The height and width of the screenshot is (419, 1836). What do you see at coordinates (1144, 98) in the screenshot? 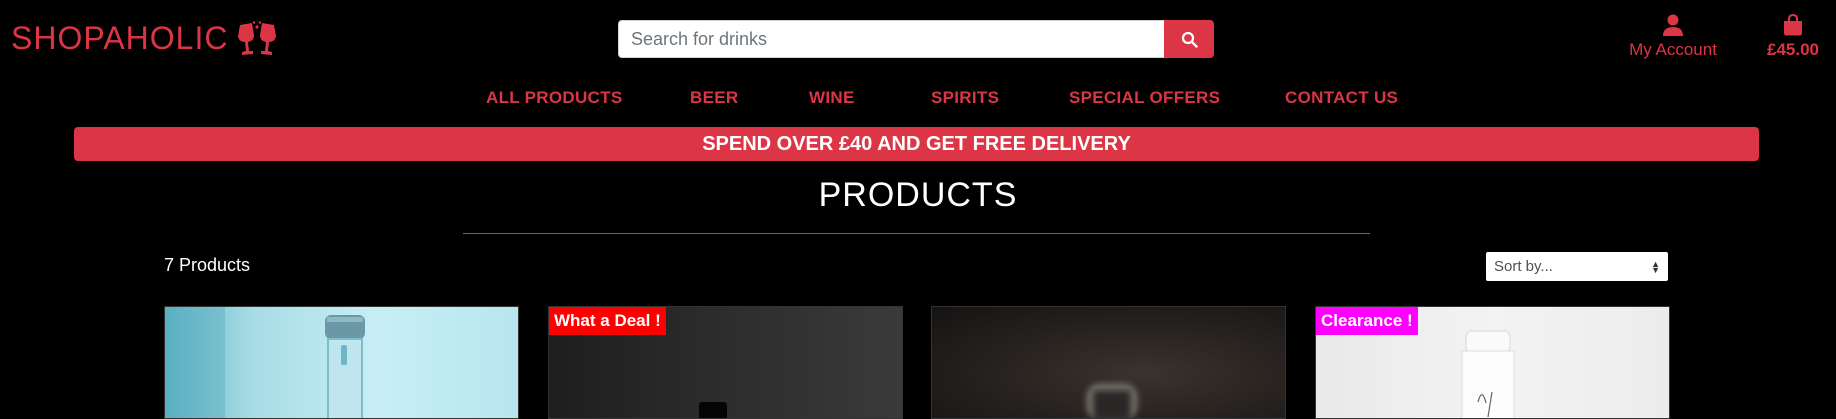
I see `nav-special-offers: SPECIAL OFFERS` at bounding box center [1144, 98].